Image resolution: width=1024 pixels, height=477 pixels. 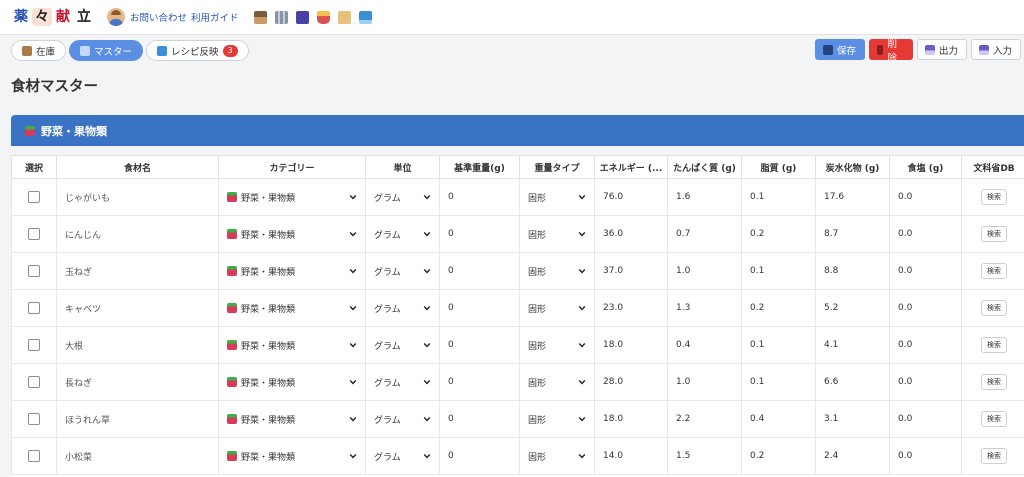 I want to click on carbs-input: 5.2, so click(x=852, y=308).